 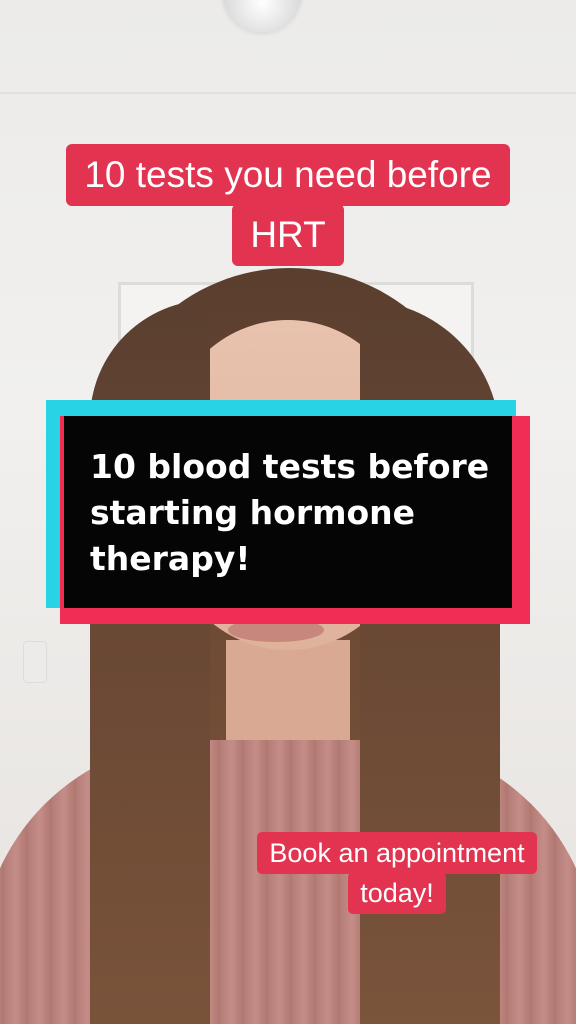 What do you see at coordinates (288, 235) in the screenshot?
I see `title-caption-line-2: HRT` at bounding box center [288, 235].